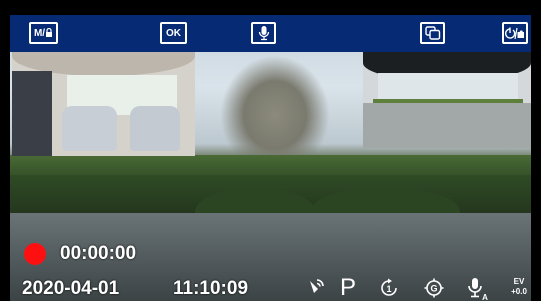  I want to click on ok-label: OK, so click(173, 33).